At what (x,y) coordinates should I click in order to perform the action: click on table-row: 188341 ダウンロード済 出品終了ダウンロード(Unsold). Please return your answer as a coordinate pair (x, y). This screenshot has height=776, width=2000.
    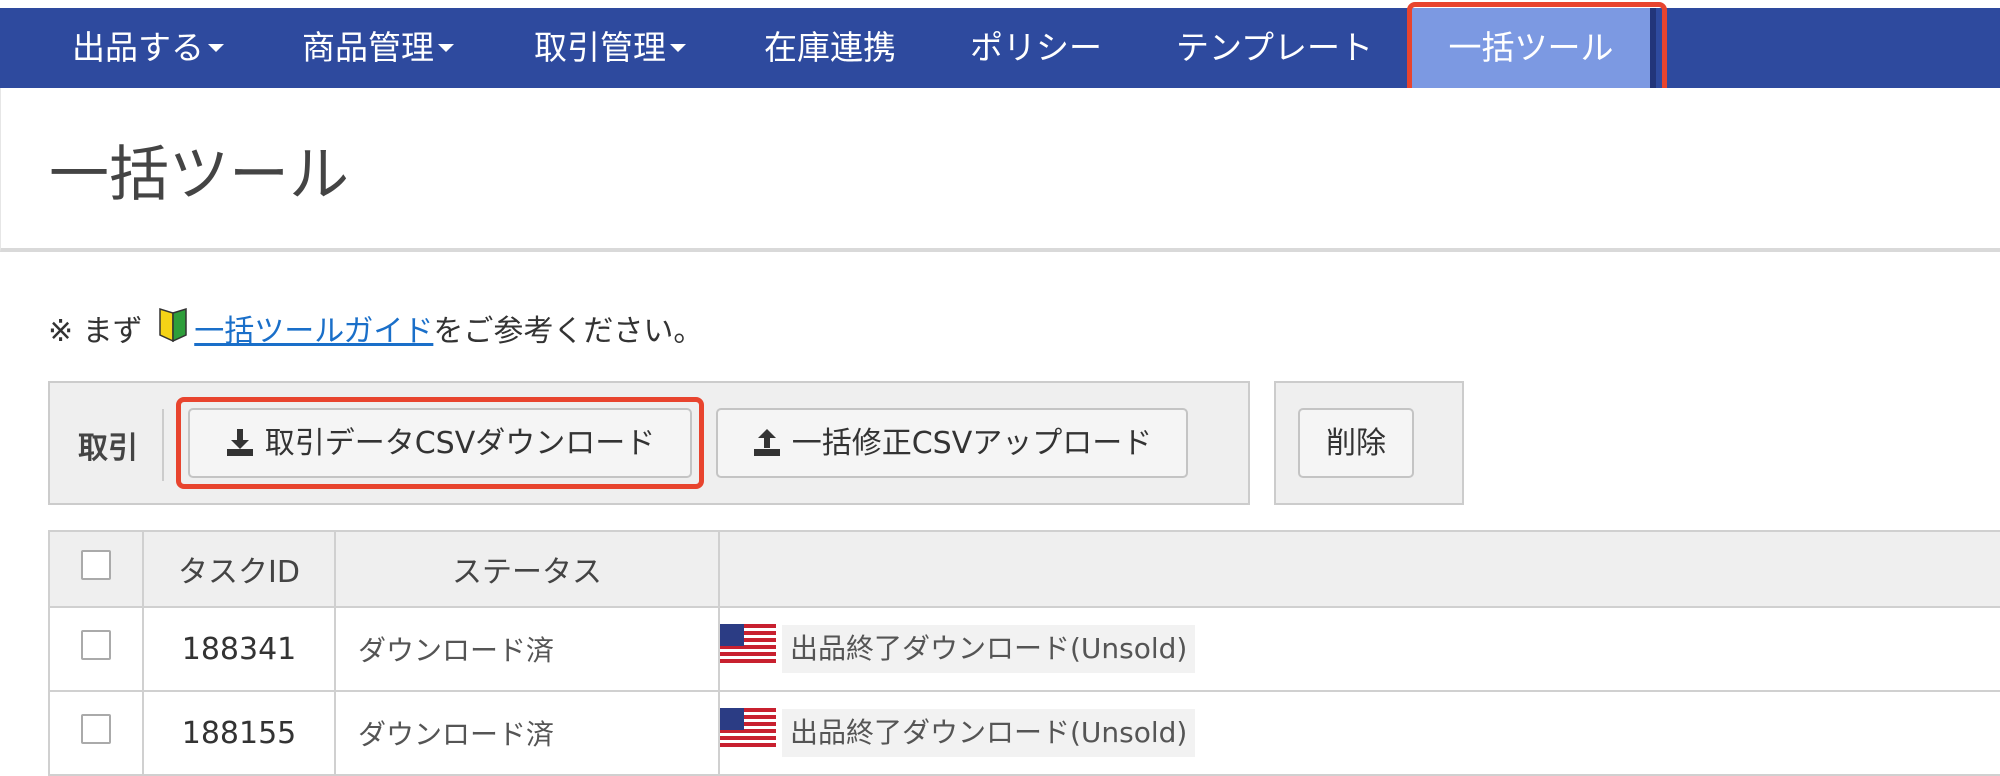
    Looking at the image, I should click on (1024, 649).